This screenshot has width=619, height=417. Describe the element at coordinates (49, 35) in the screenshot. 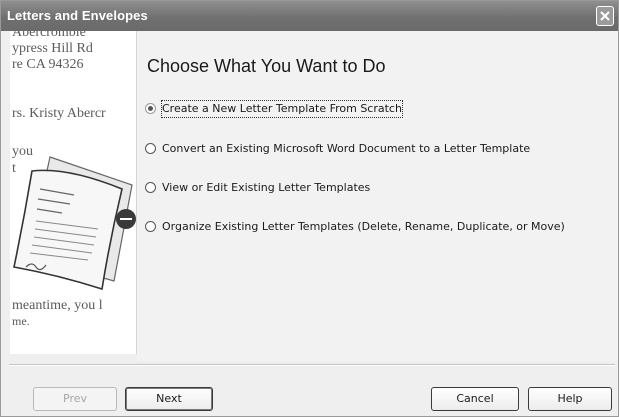

I see `address-line: Abercrombie` at that location.